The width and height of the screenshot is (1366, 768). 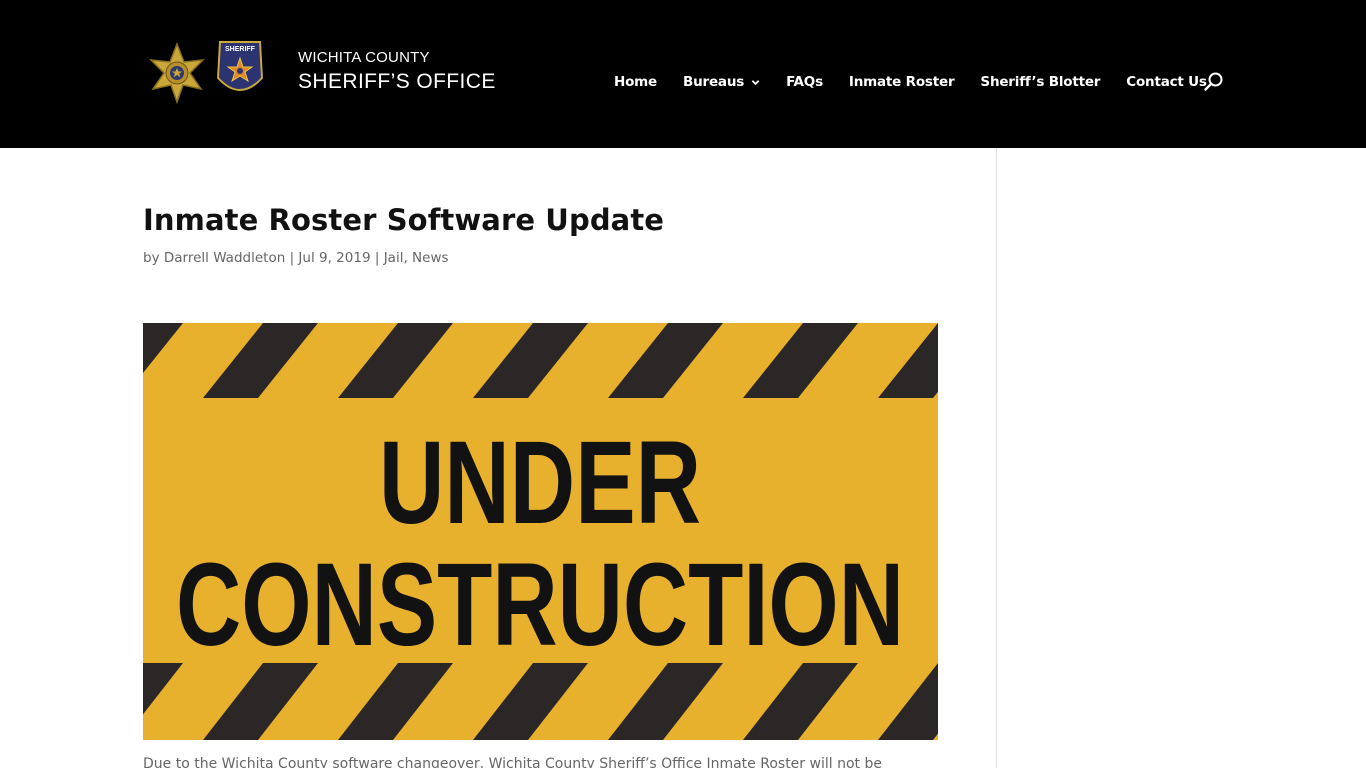 I want to click on nav-item-home: Home, so click(x=635, y=82).